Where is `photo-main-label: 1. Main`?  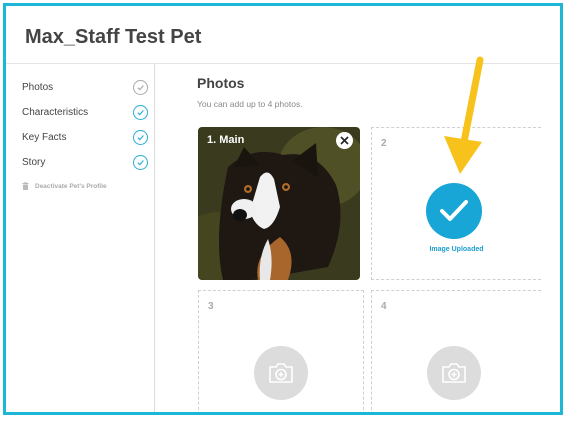 photo-main-label: 1. Main is located at coordinates (226, 140).